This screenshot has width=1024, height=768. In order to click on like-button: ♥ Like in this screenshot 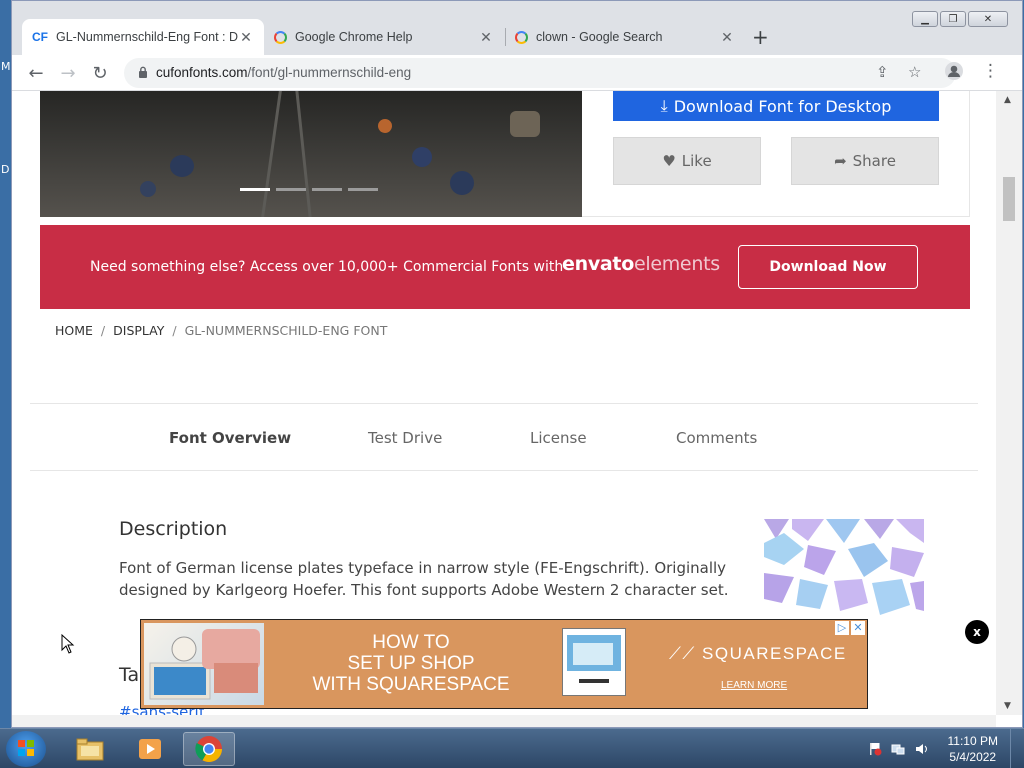, I will do `click(687, 161)`.